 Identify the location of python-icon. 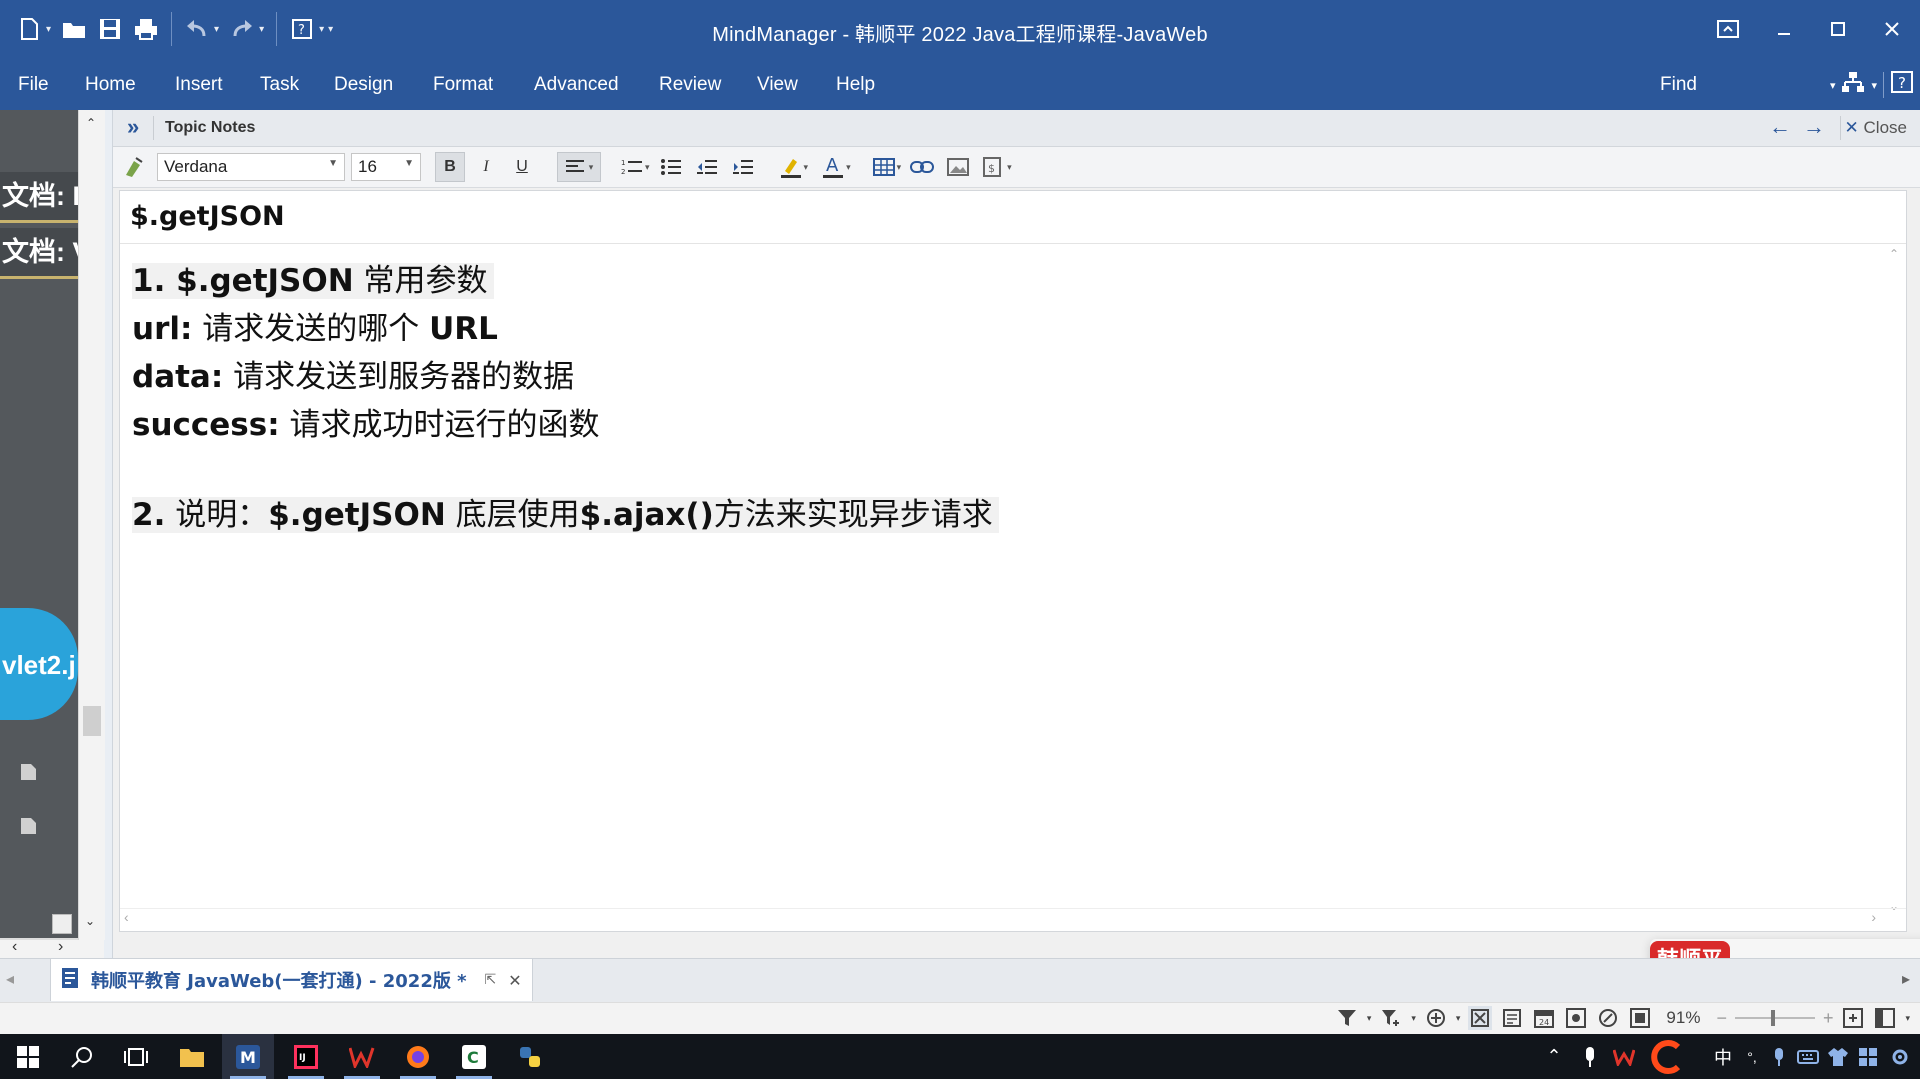
(530, 1056).